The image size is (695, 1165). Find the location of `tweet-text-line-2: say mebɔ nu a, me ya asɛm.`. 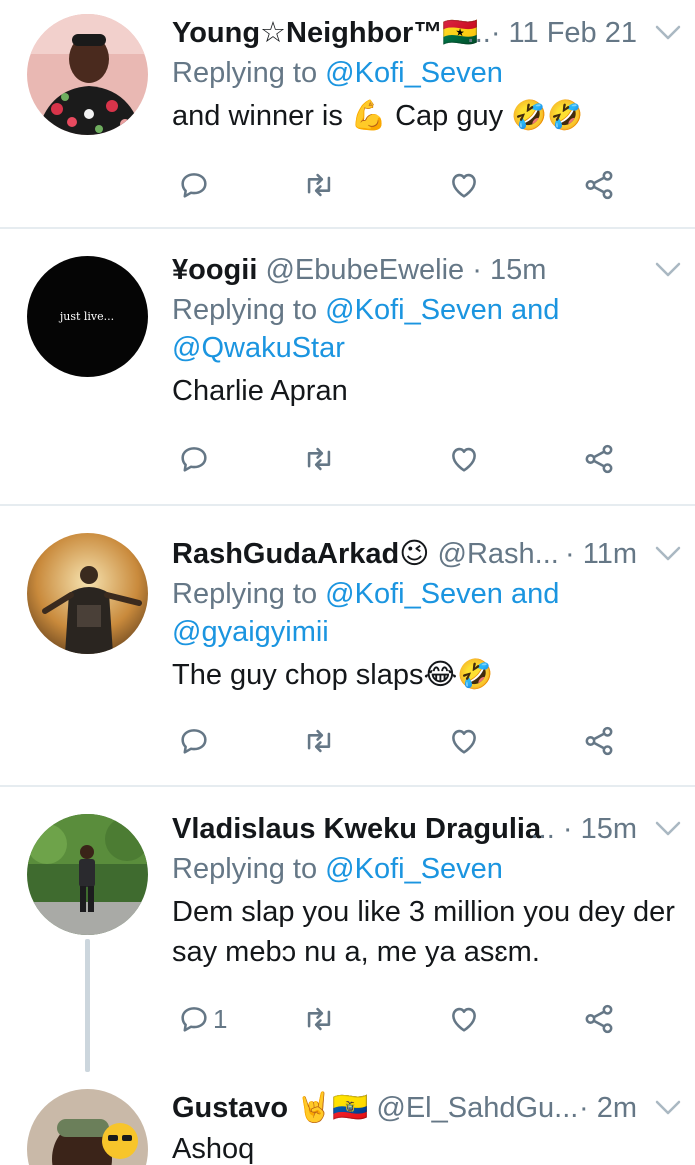

tweet-text-line-2: say mebɔ nu a, me ya asɛm. is located at coordinates (356, 952).